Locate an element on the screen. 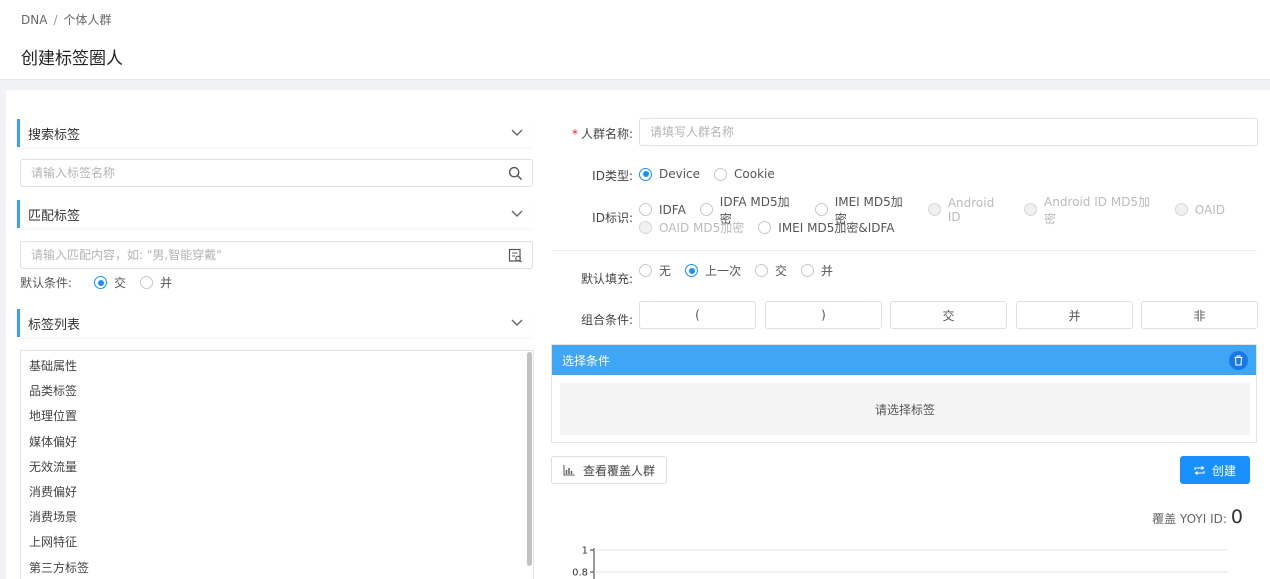  id-type-label: ID类型: is located at coordinates (612, 176).